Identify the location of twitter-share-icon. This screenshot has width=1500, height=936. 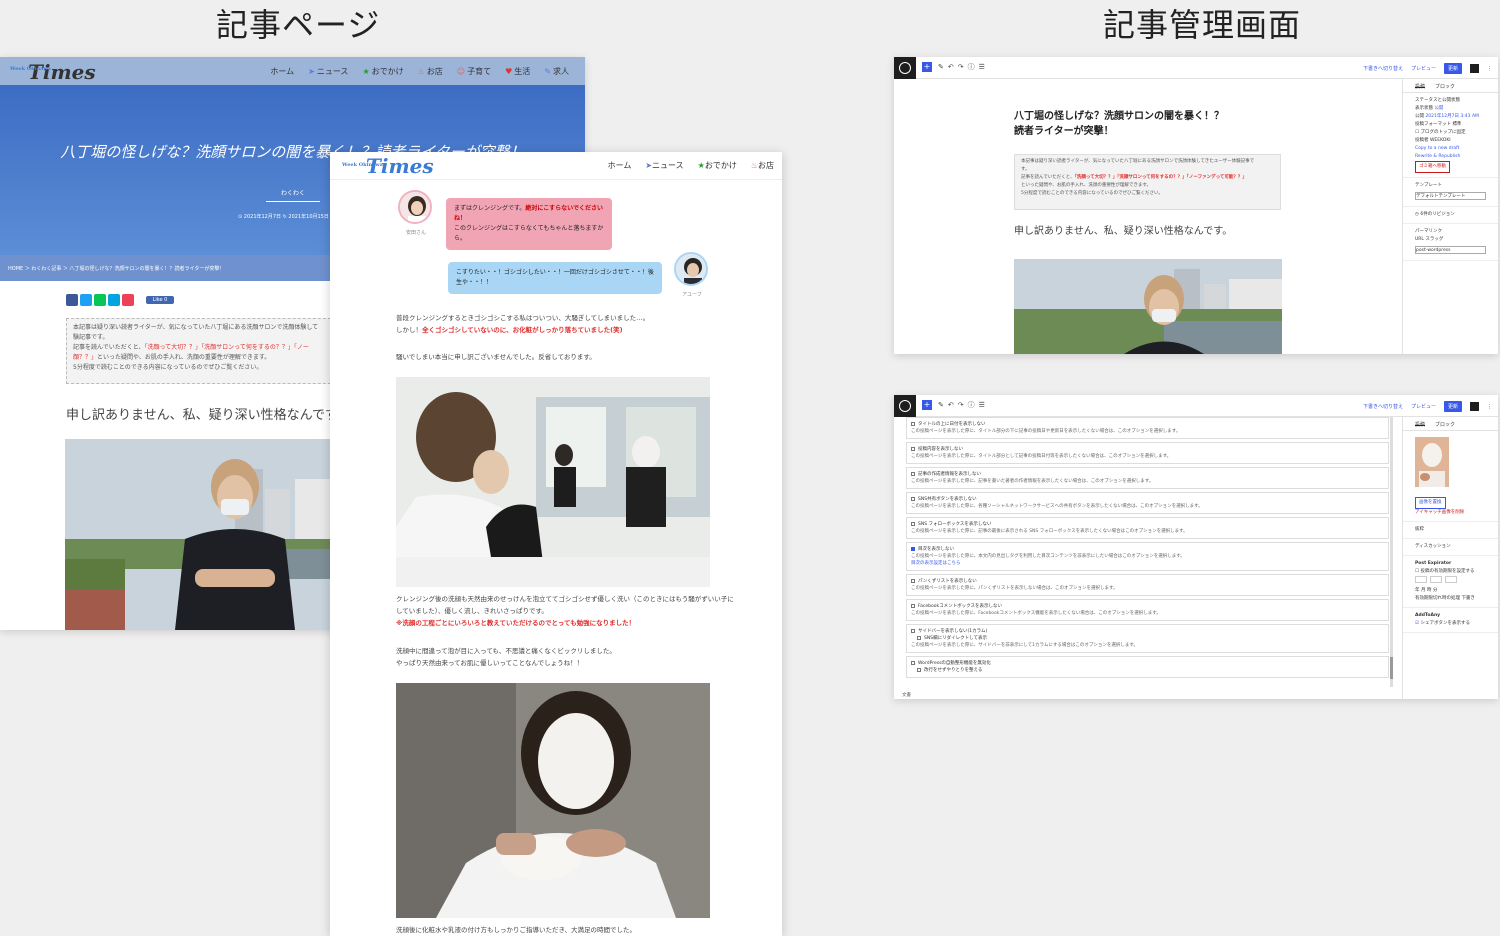
(86, 300).